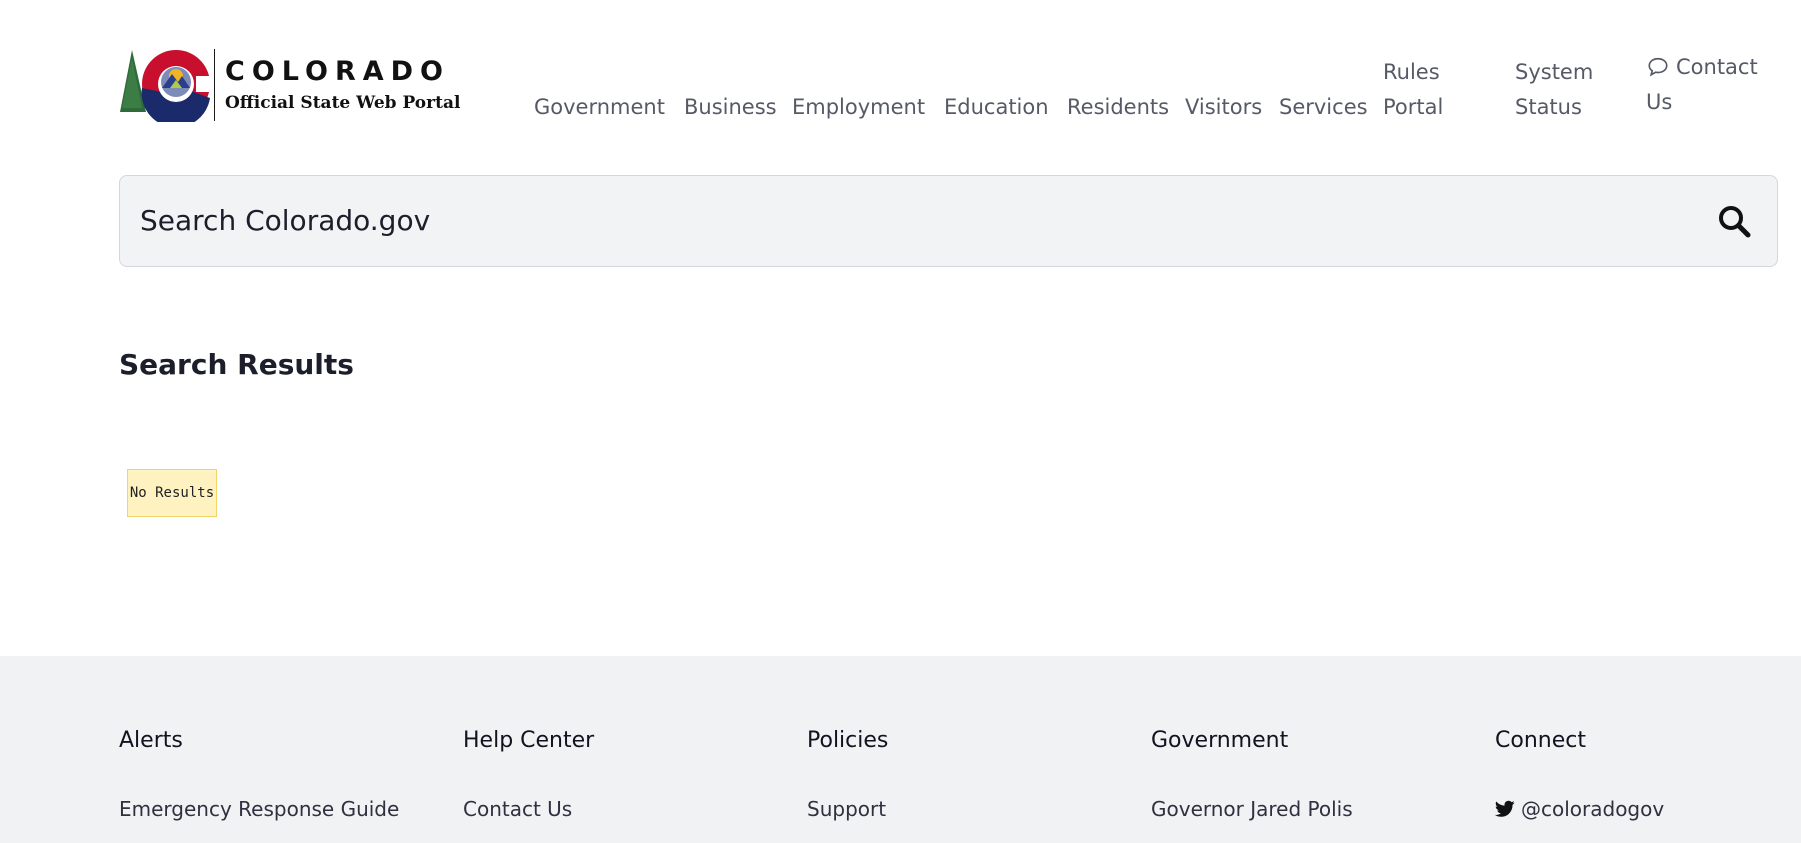 The height and width of the screenshot is (843, 1801). I want to click on logo-subtitle: Official State Web Portal, so click(343, 103).